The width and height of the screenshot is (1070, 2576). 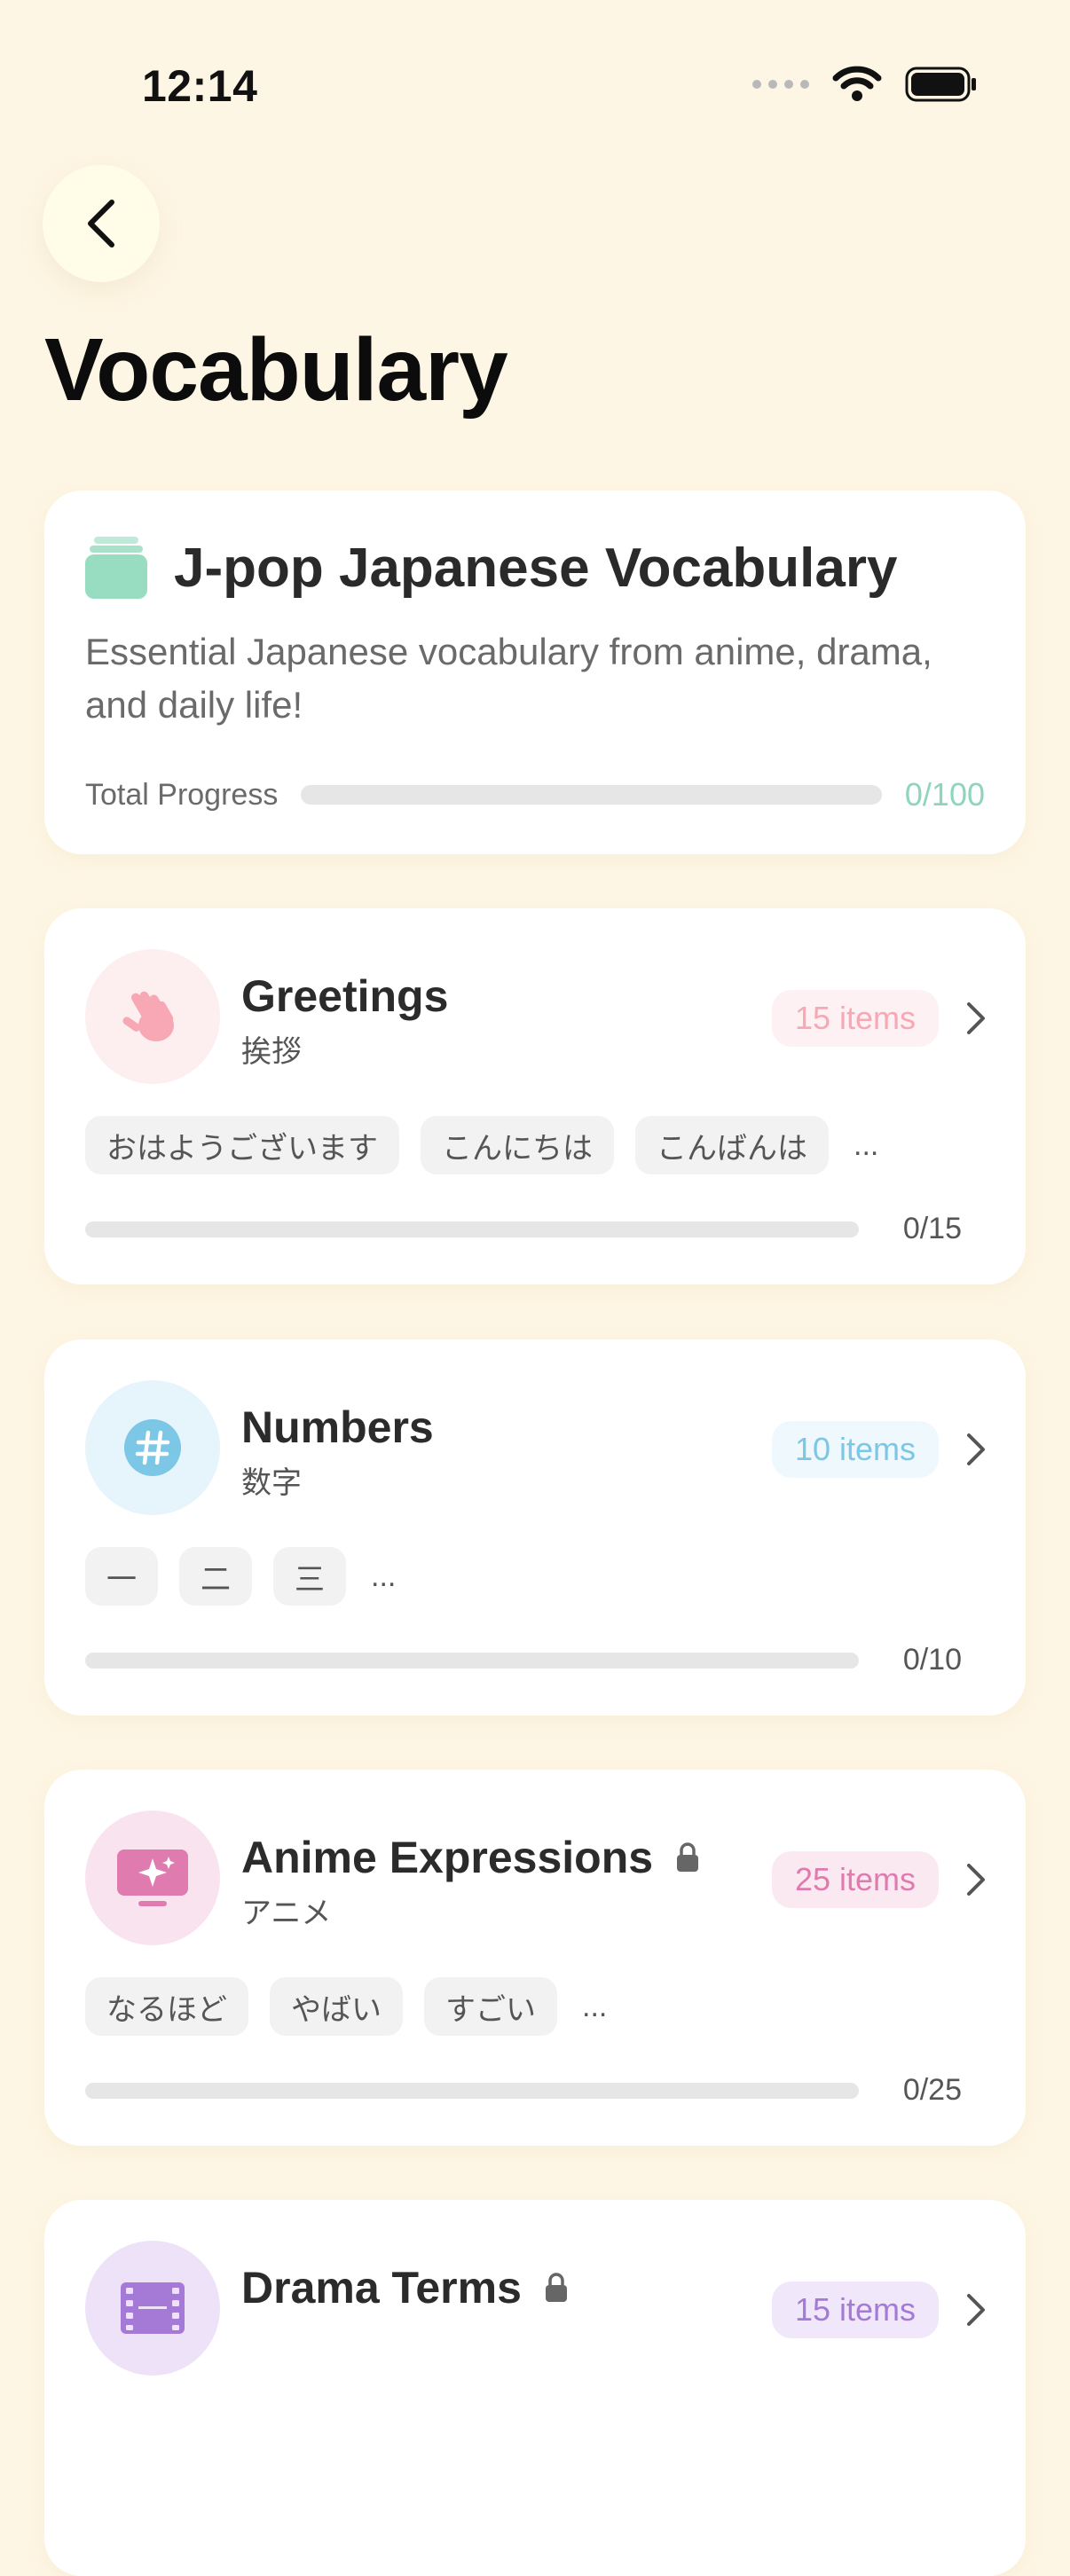 I want to click on total-progress: Total Progress 0/100, so click(x=535, y=794).